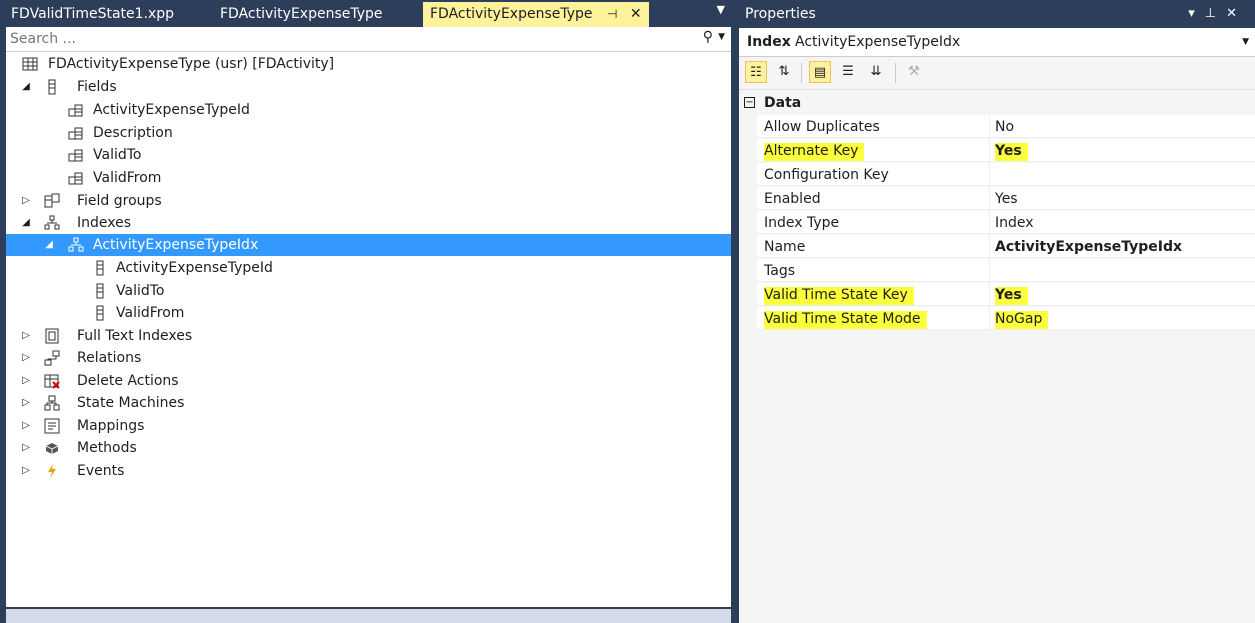  What do you see at coordinates (52, 448) in the screenshot?
I see `methods-icon` at bounding box center [52, 448].